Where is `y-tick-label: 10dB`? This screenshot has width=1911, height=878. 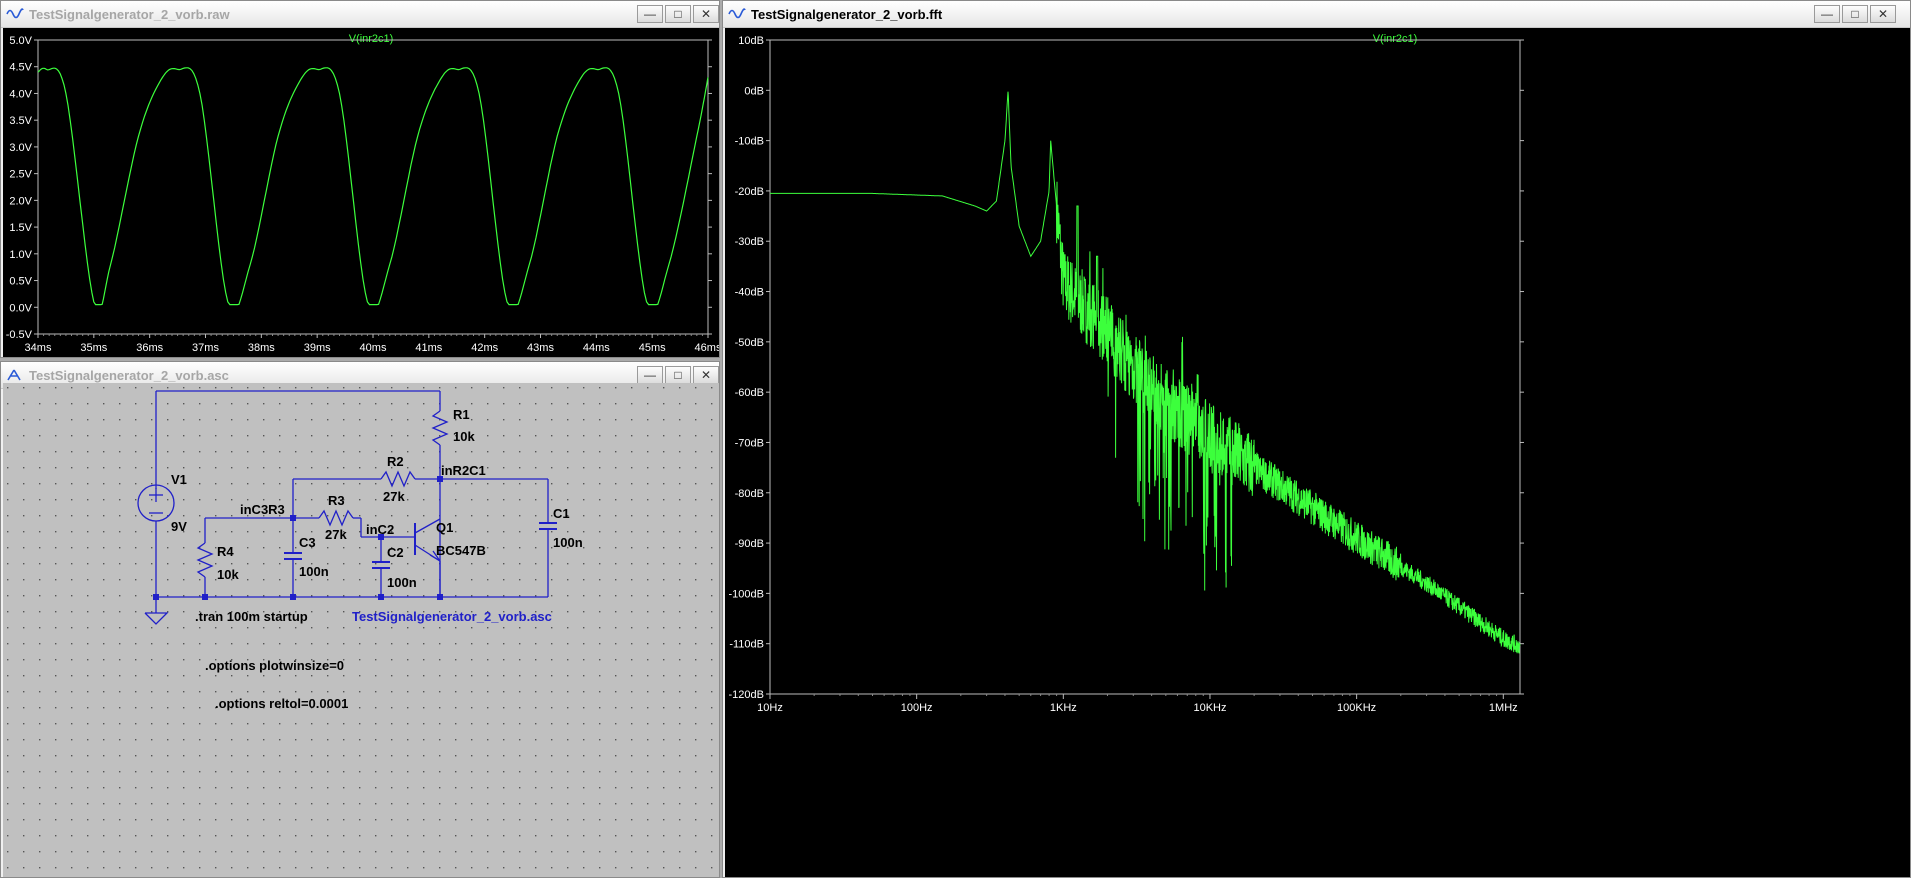 y-tick-label: 10dB is located at coordinates (751, 41).